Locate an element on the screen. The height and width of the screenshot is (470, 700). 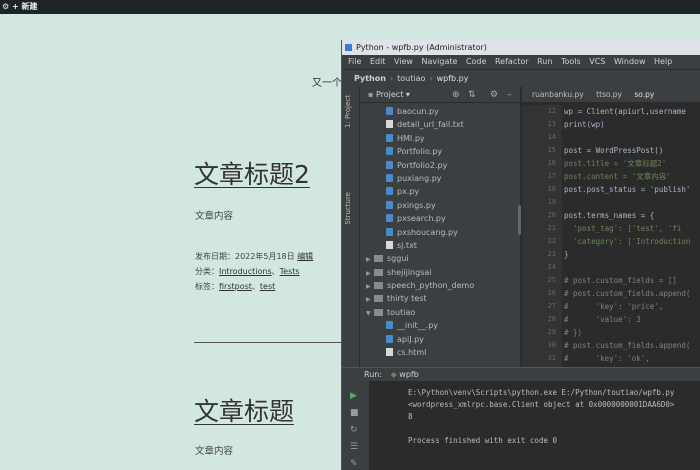
menu-code: Code is located at coordinates (476, 61).